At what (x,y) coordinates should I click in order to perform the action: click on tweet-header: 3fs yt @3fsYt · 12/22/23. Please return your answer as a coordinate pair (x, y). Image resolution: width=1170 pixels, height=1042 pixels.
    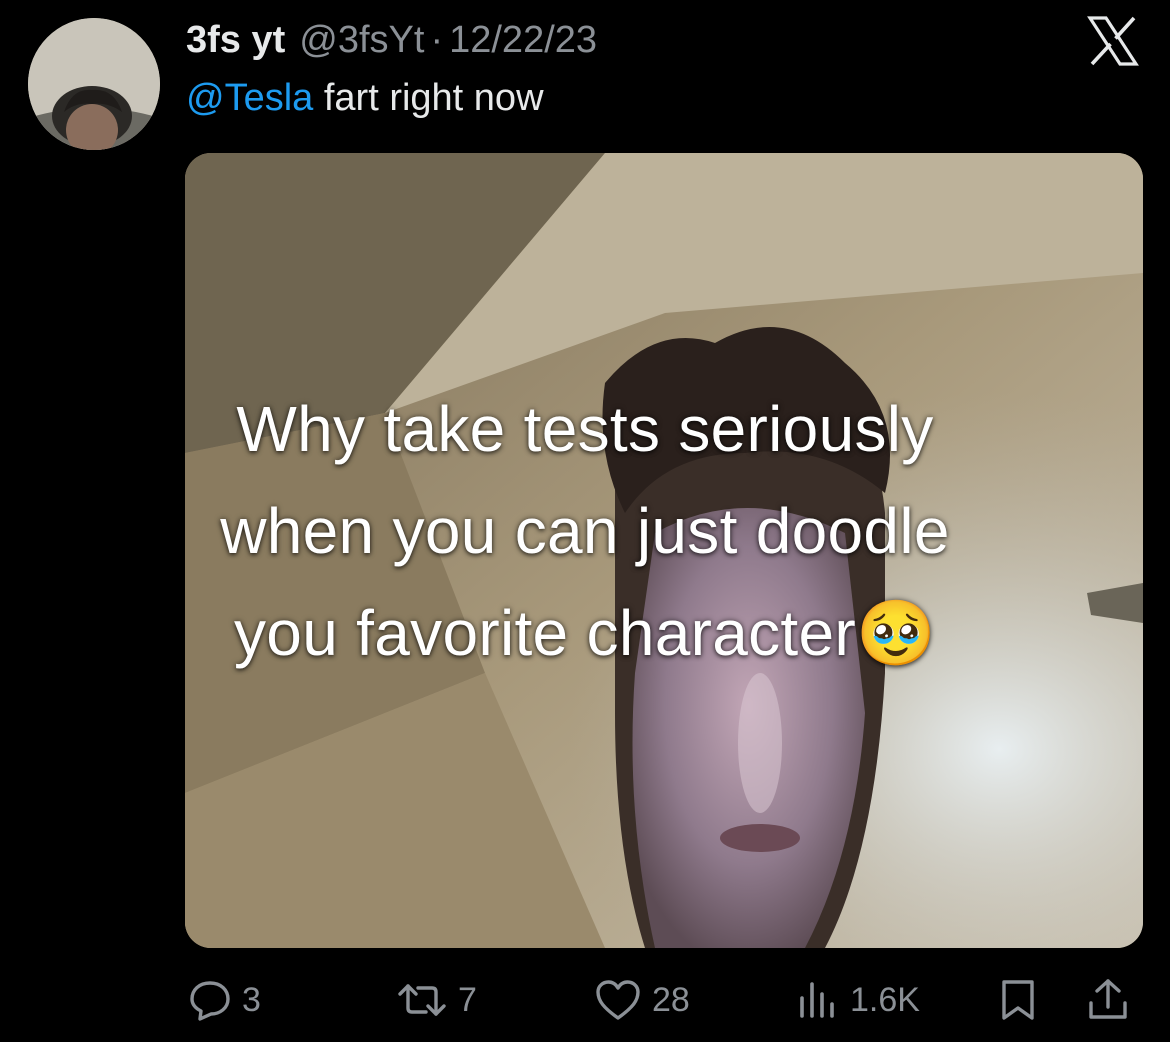
    Looking at the image, I should click on (391, 40).